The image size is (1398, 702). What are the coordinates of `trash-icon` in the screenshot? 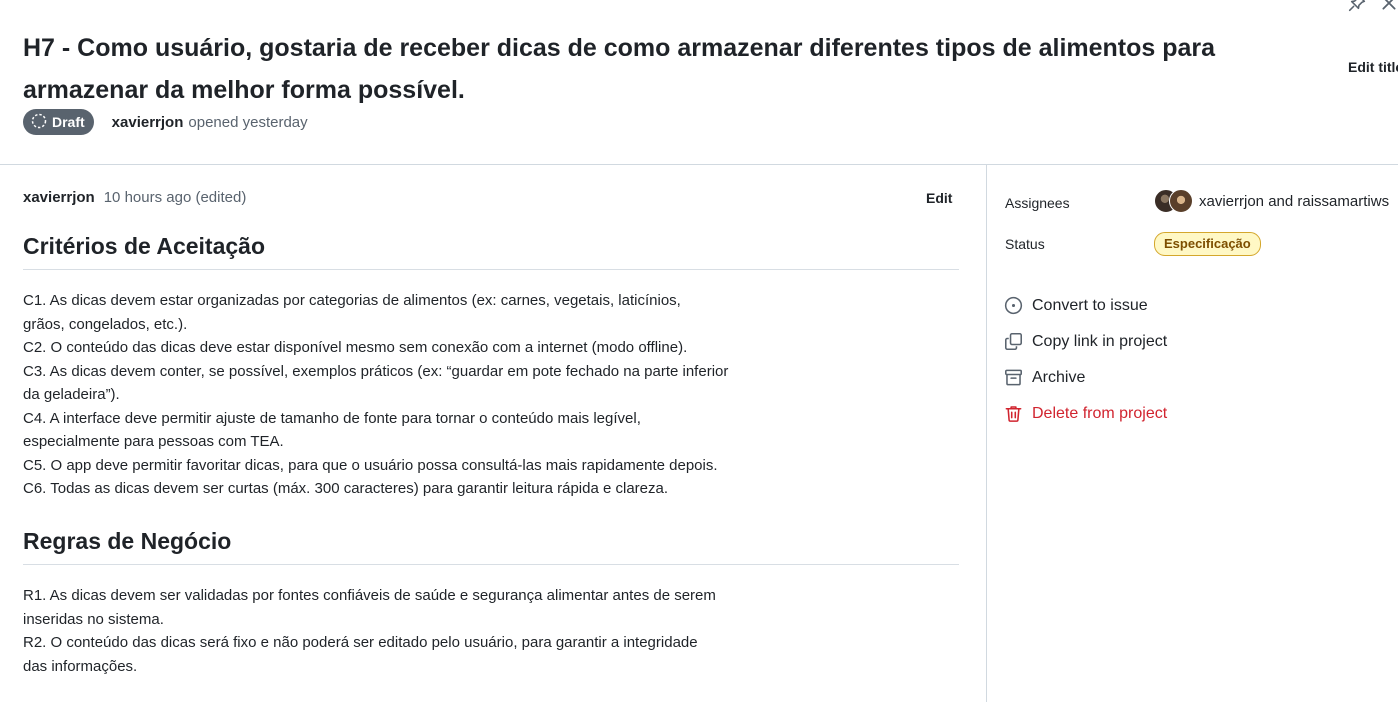 It's located at (1013, 413).